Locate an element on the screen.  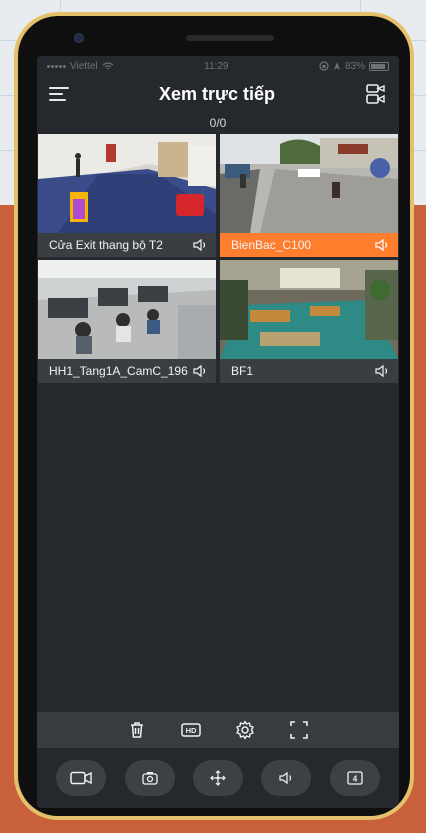
camera-name: BF1 is located at coordinates (242, 371).